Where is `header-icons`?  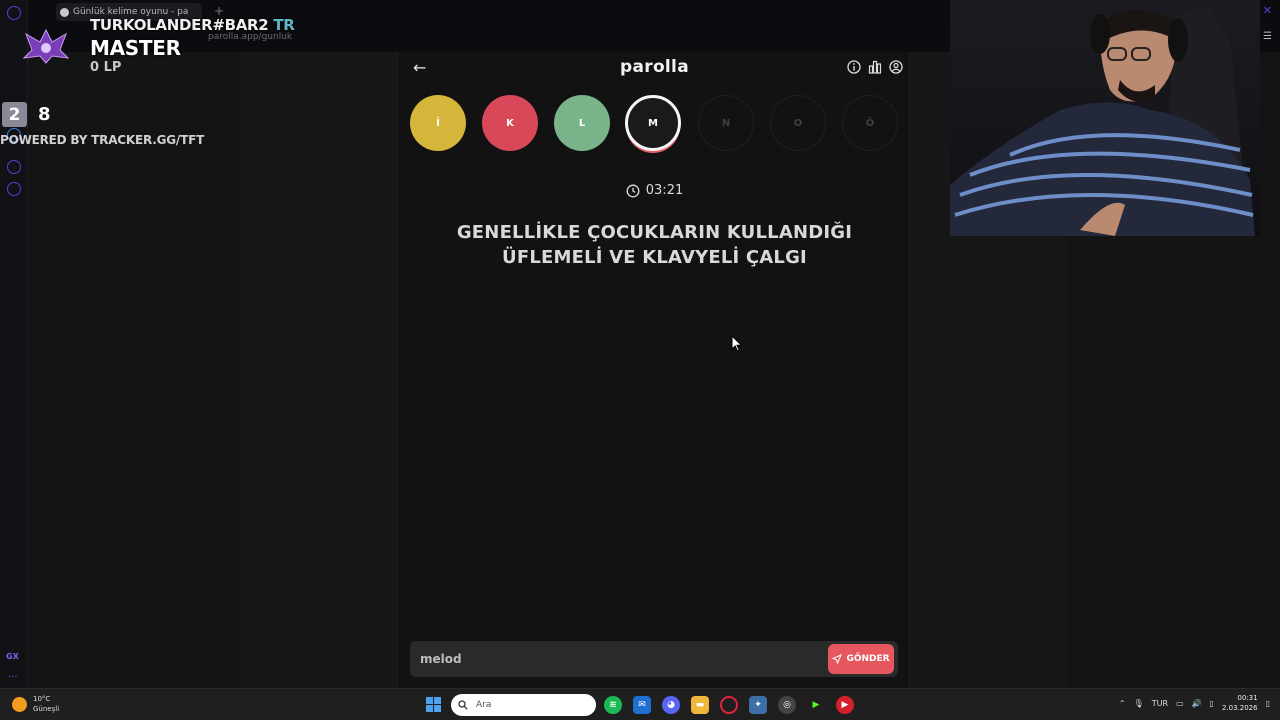
header-icons is located at coordinates (875, 67).